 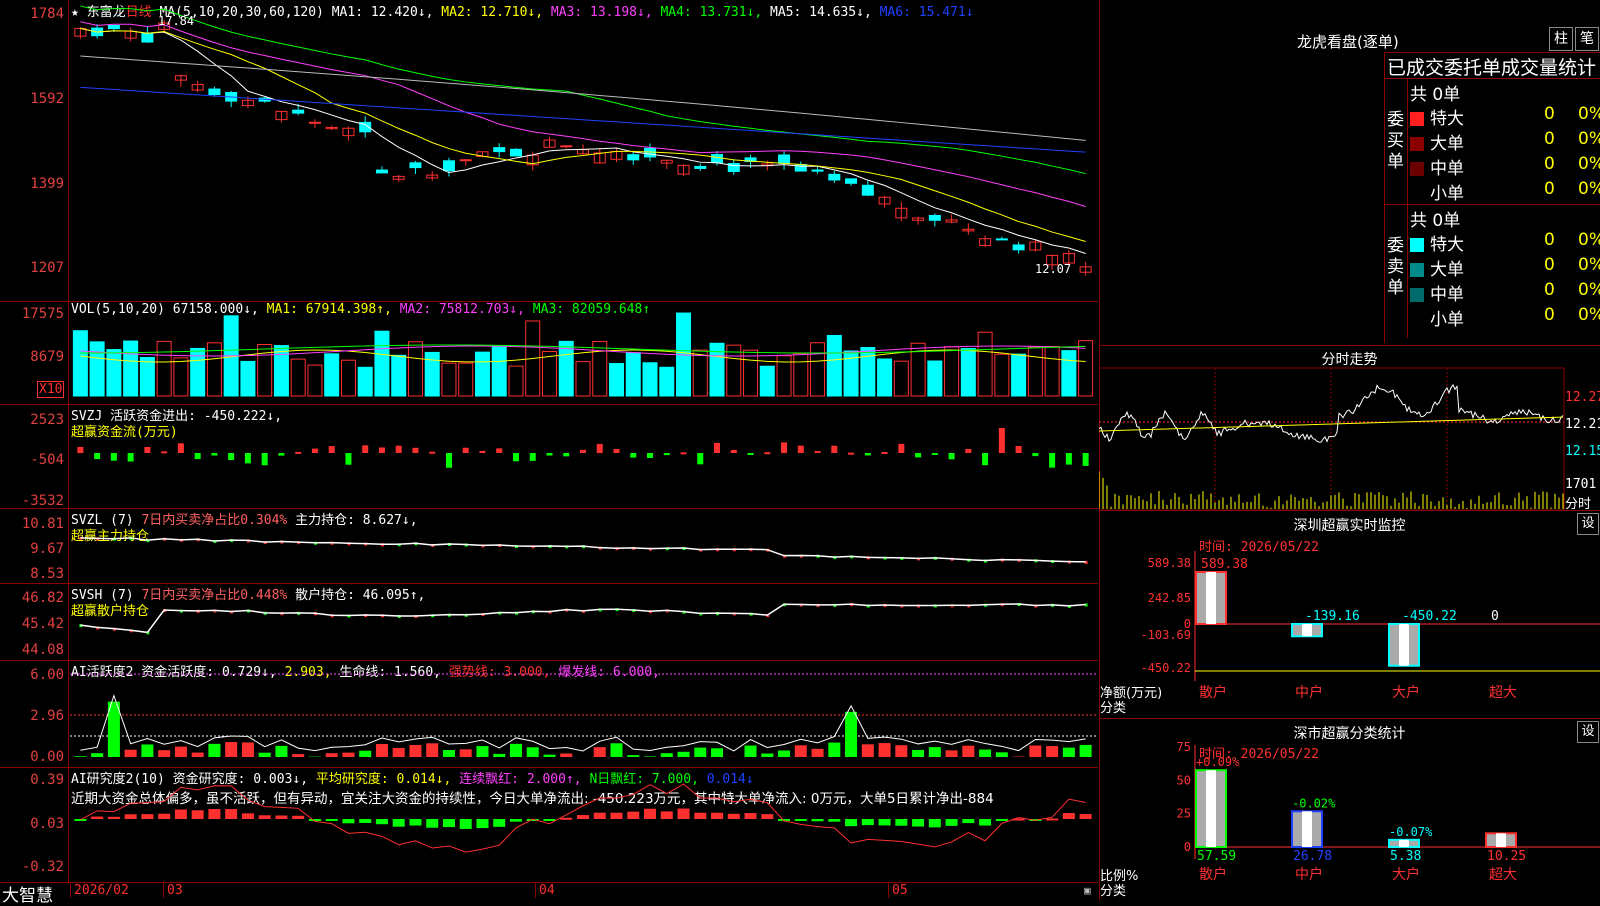 I want to click on intraday-chart, so click(x=1349, y=428).